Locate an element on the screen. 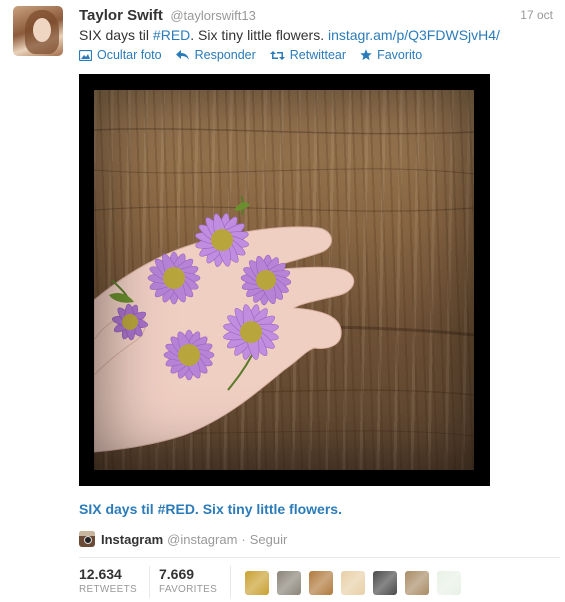 This screenshot has width=565, height=602. follow-link: Seguir is located at coordinates (269, 539).